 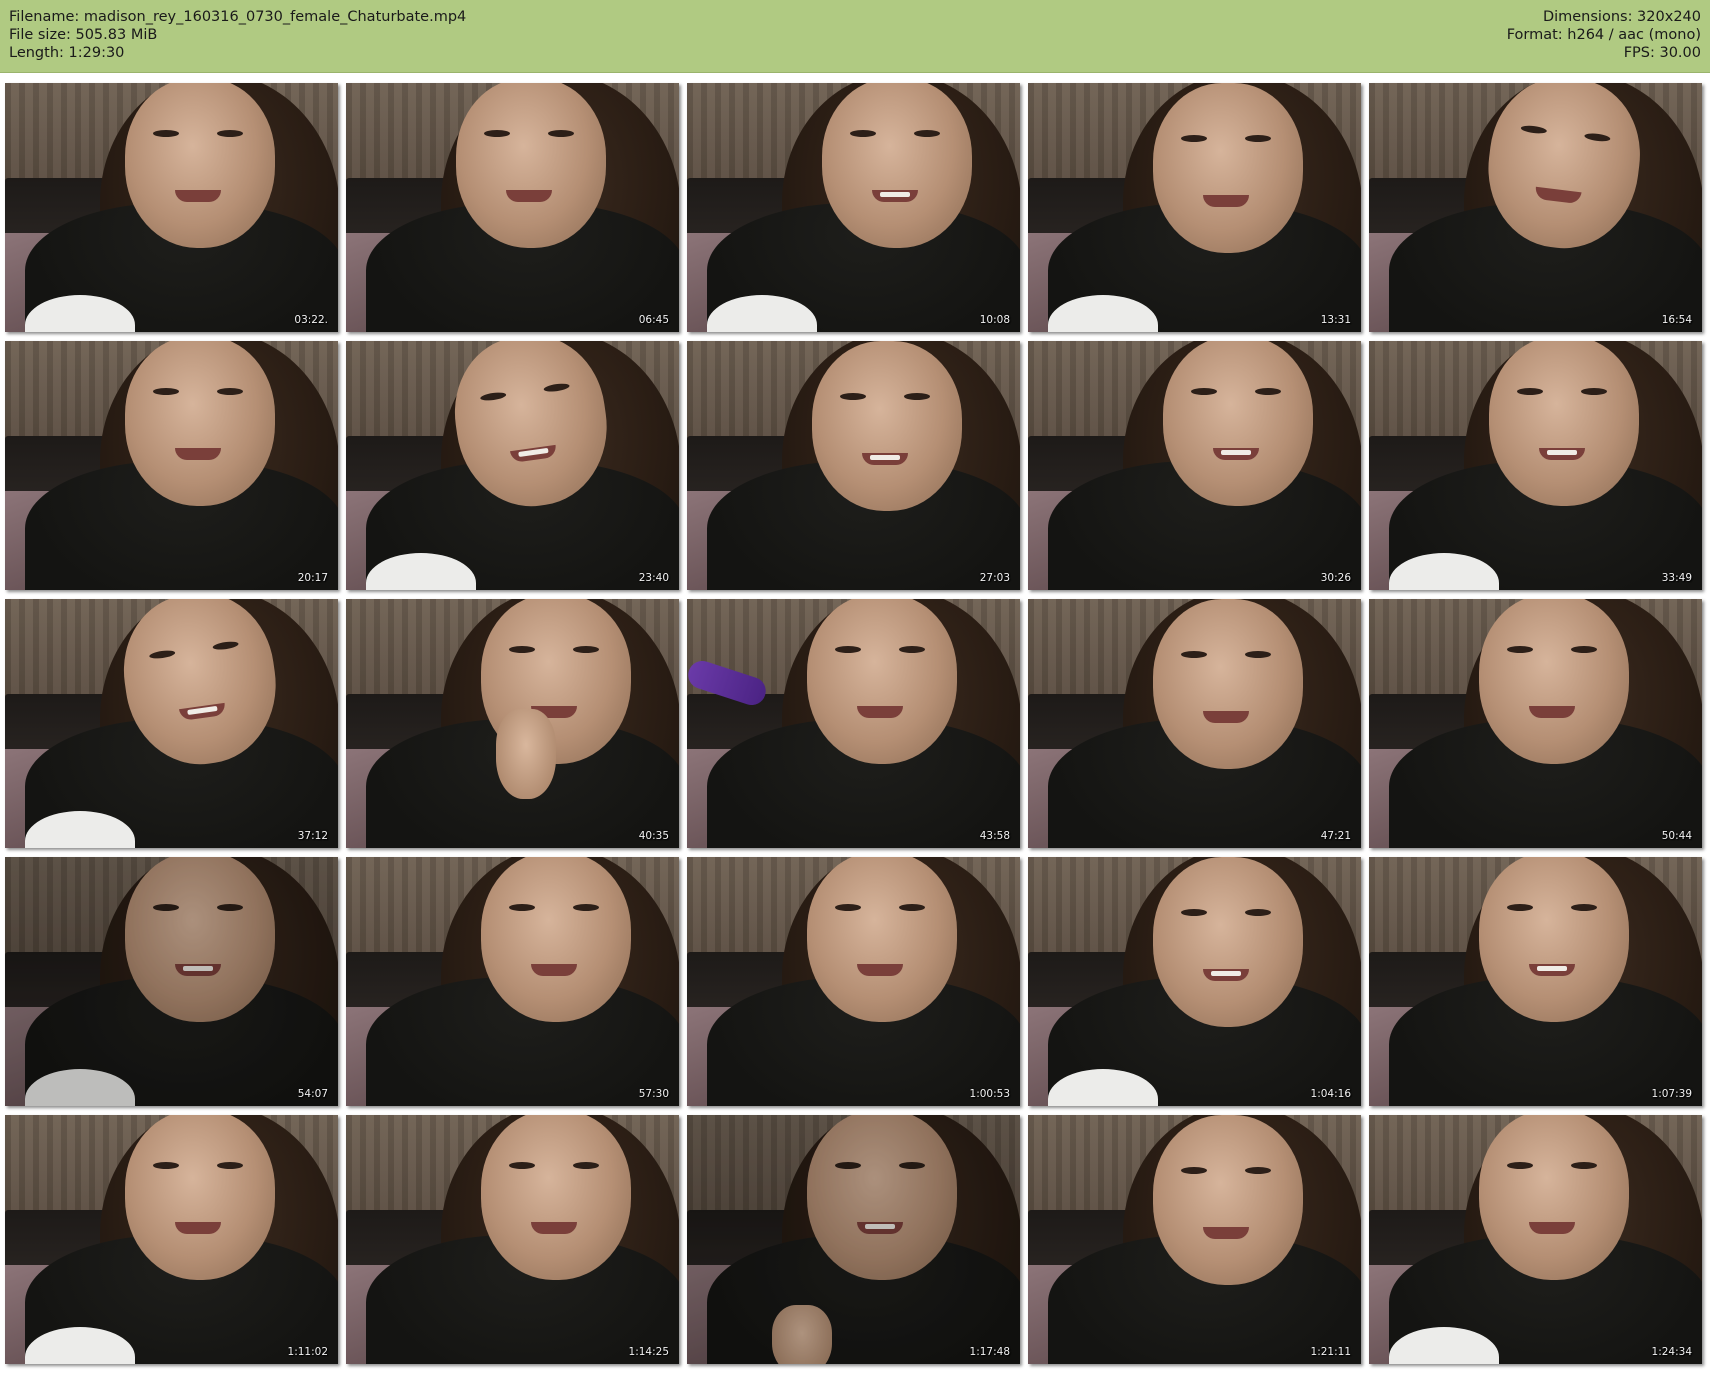 I want to click on timestamp-label: 10:08, so click(x=994, y=320).